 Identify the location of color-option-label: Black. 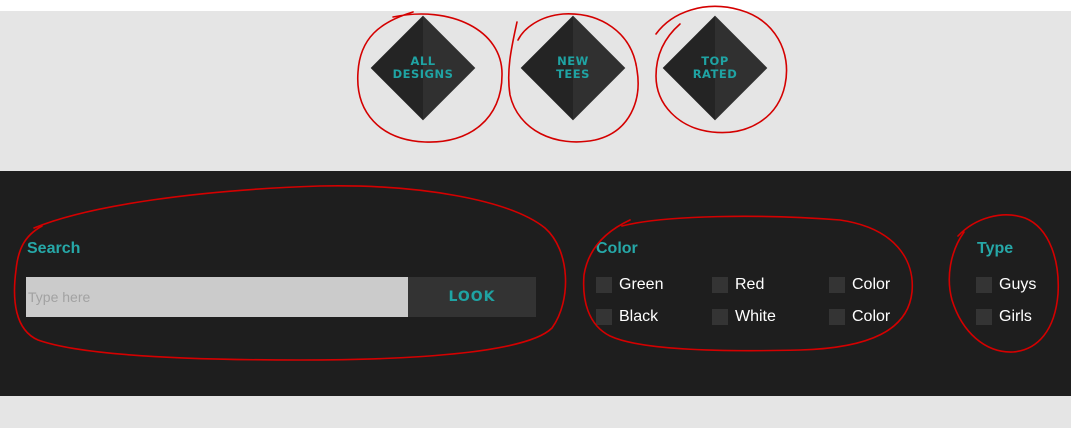
(639, 316).